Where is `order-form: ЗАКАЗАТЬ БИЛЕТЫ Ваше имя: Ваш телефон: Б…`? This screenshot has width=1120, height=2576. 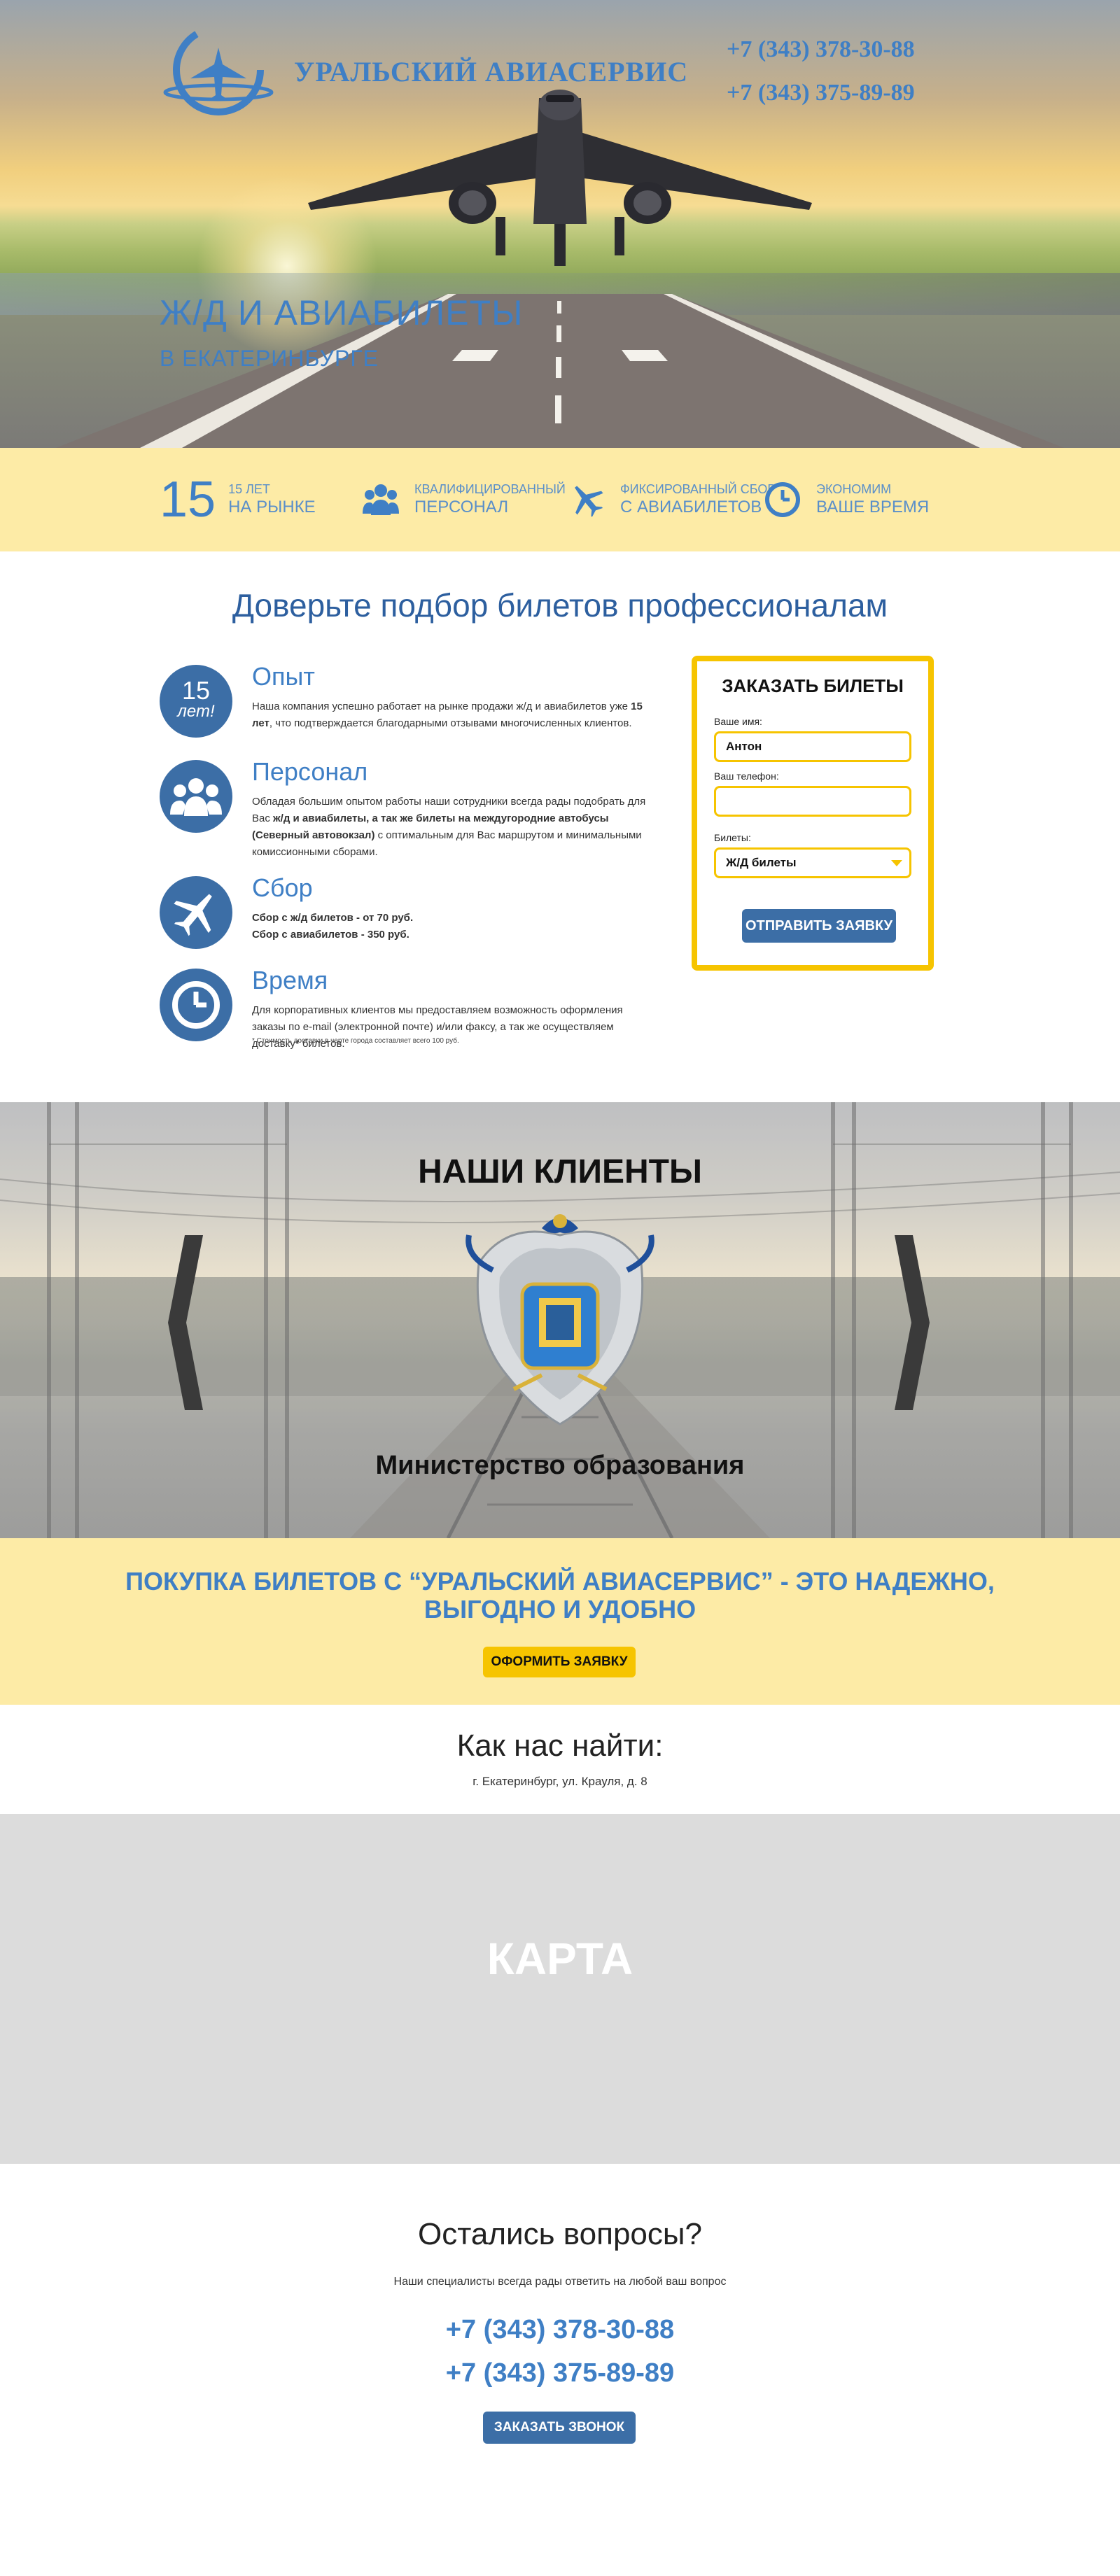 order-form: ЗАКАЗАТЬ БИЛЕТЫ Ваше имя: Ваш телефон: Б… is located at coordinates (813, 813).